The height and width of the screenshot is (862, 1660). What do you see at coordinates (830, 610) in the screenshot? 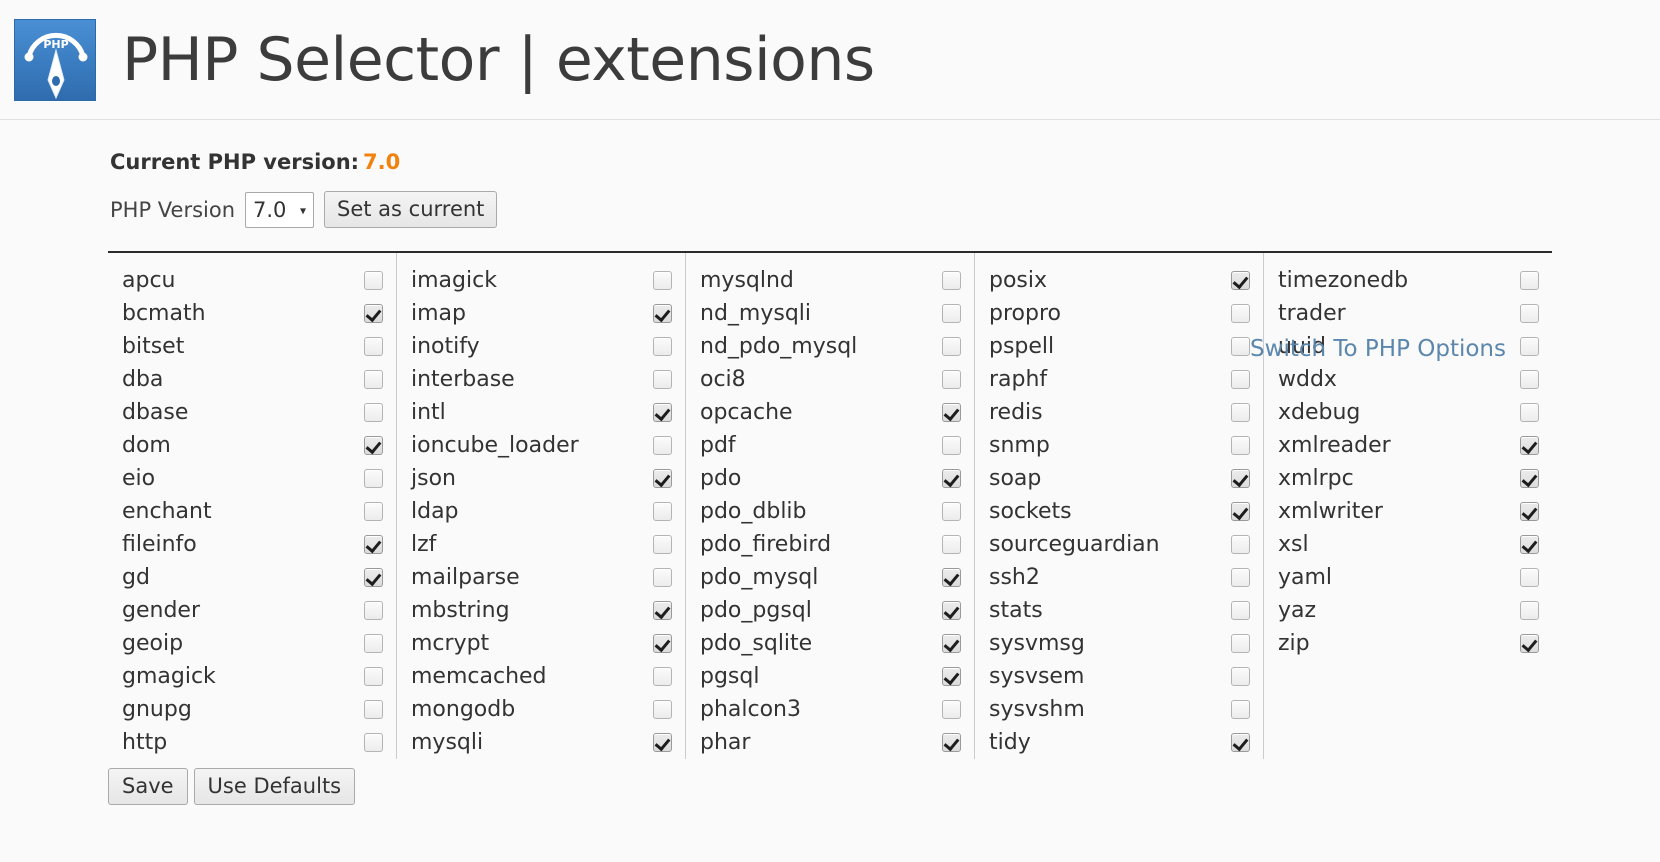
I see `extension-row: pdo_pgsql` at bounding box center [830, 610].